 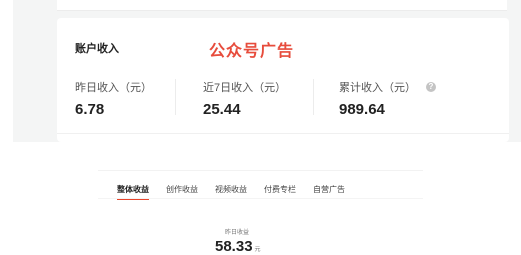 I want to click on stat-yesterday: 昨日收入（元） 6.78, so click(x=113, y=98).